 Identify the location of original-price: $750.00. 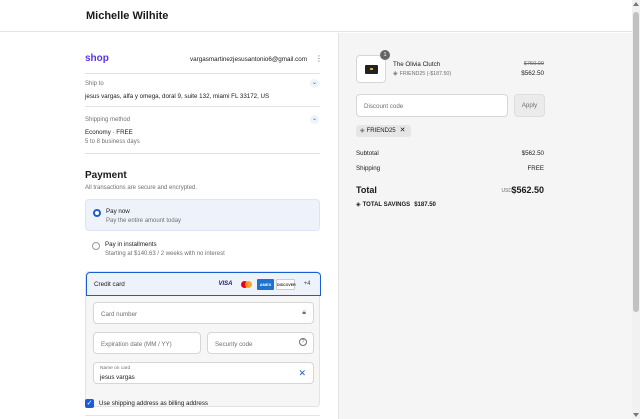
(533, 64).